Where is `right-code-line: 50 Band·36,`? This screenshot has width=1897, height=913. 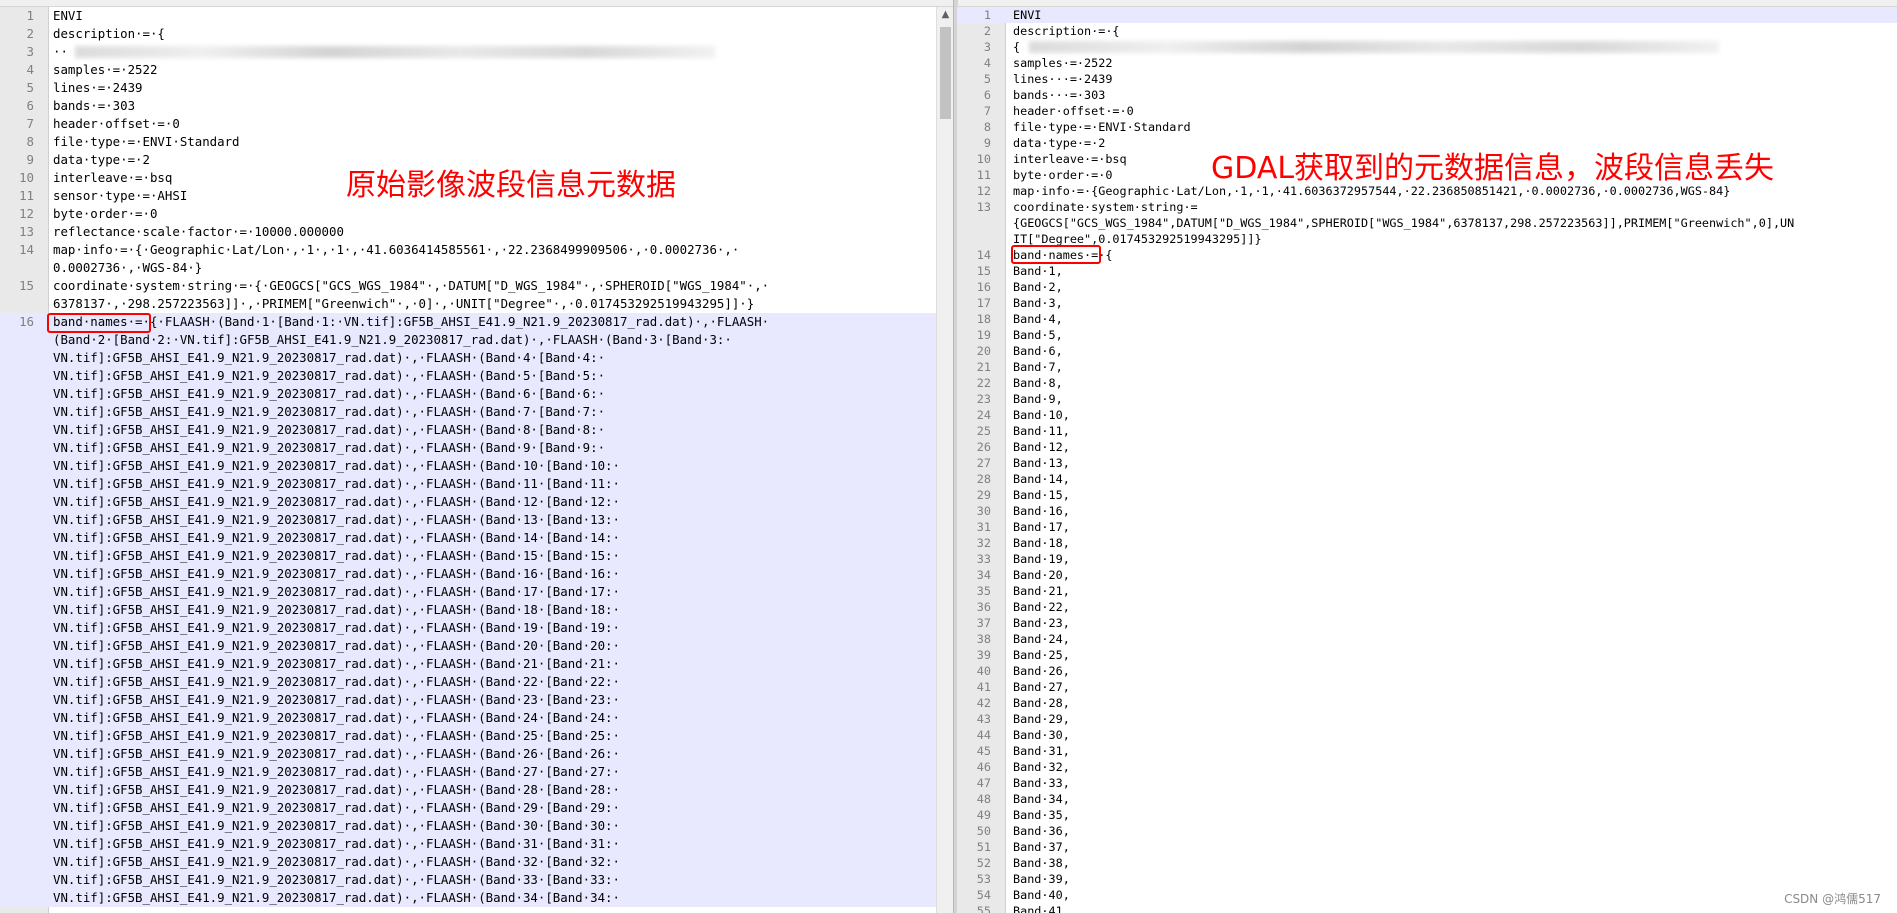 right-code-line: 50 Band·36, is located at coordinates (1427, 831).